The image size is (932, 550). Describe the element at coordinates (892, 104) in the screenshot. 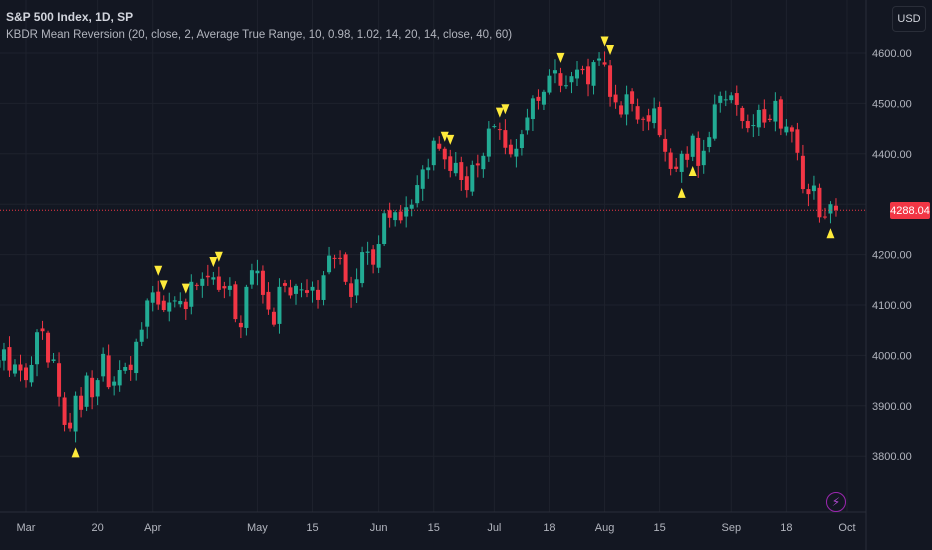

I see `y-tick-label: 4500.00` at that location.